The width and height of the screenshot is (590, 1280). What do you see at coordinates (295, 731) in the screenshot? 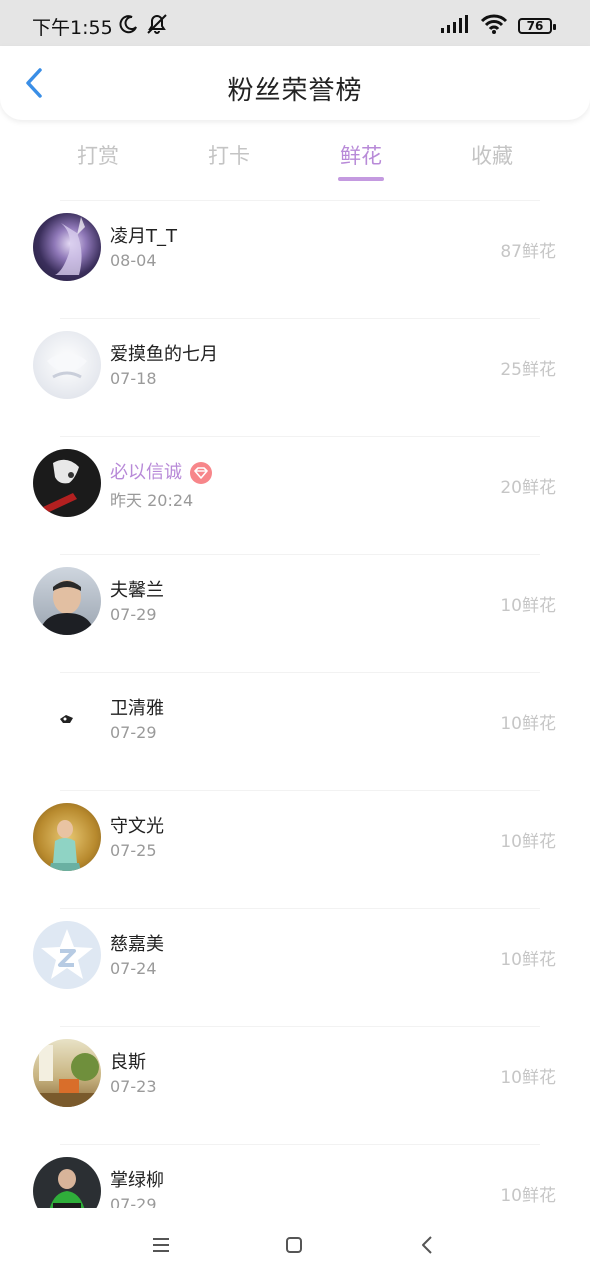
I see `list-item: 卫清雅 07-29 10鲜花` at bounding box center [295, 731].